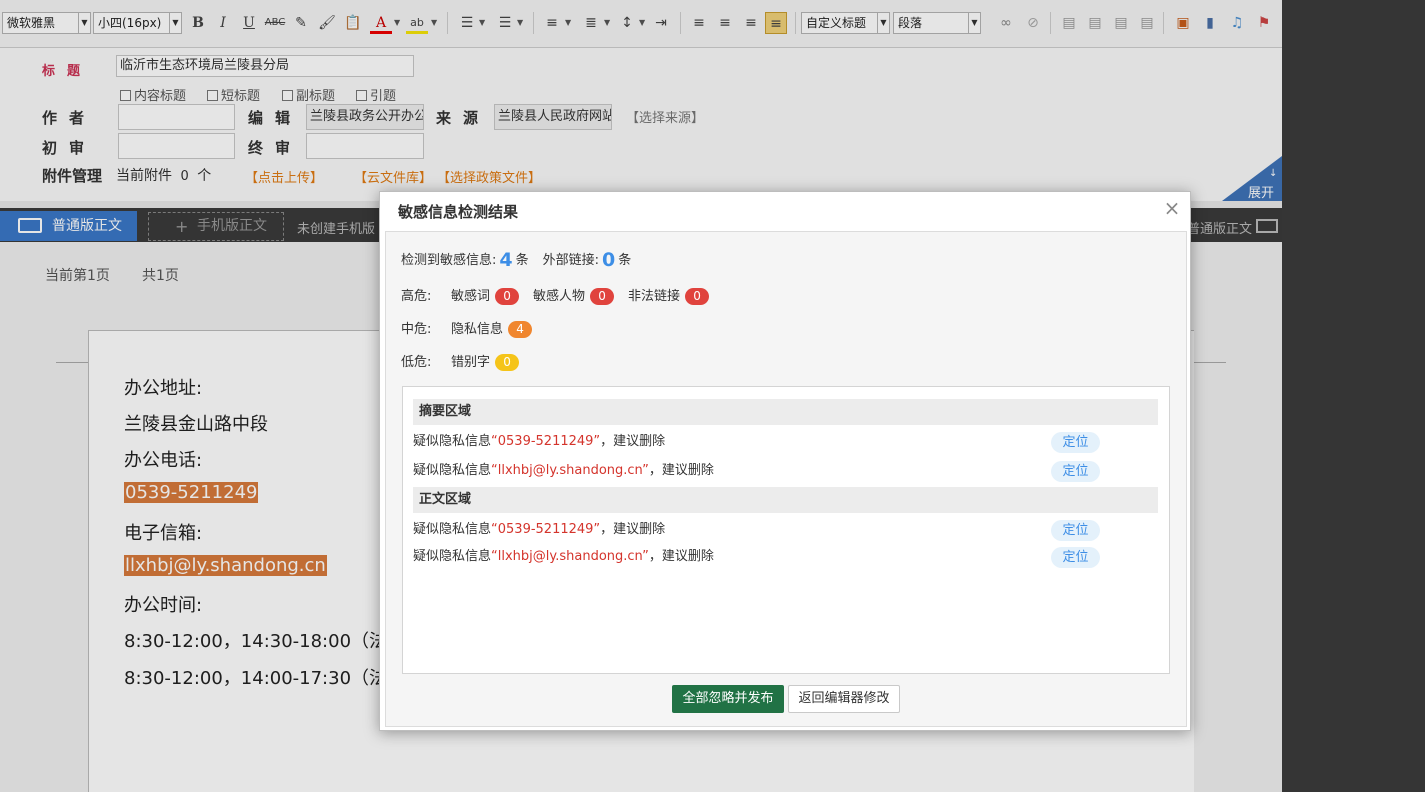 The image size is (1425, 792). I want to click on external-unit: 条, so click(625, 260).